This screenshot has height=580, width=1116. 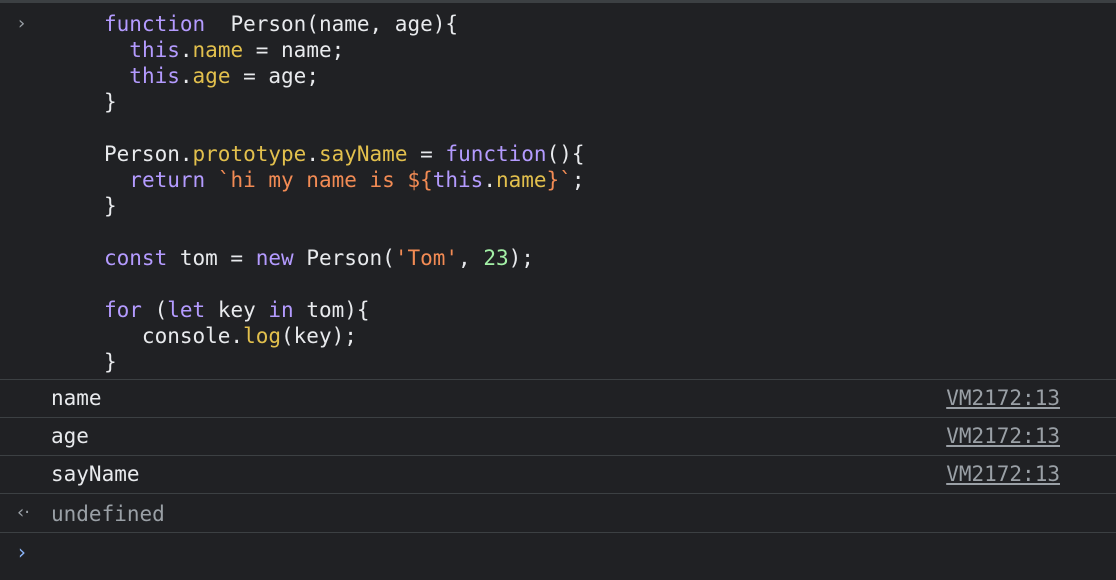 I want to click on log-message: age VM2172:13, so click(x=558, y=437).